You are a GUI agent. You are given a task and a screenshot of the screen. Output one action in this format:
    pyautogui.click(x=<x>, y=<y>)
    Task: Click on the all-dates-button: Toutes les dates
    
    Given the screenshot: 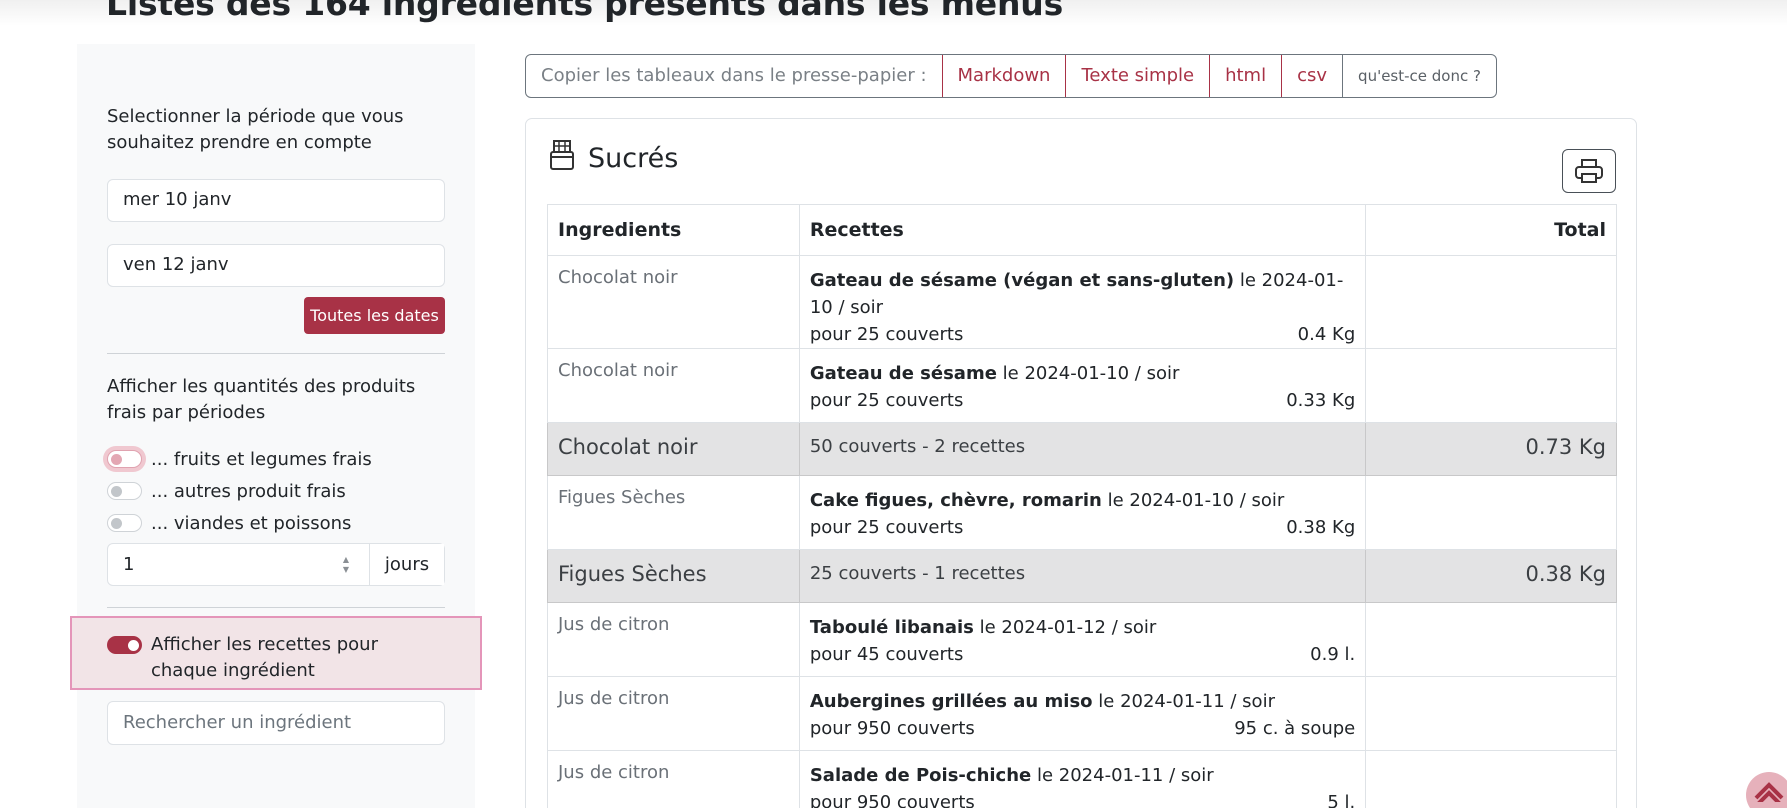 What is the action you would take?
    pyautogui.click(x=374, y=315)
    